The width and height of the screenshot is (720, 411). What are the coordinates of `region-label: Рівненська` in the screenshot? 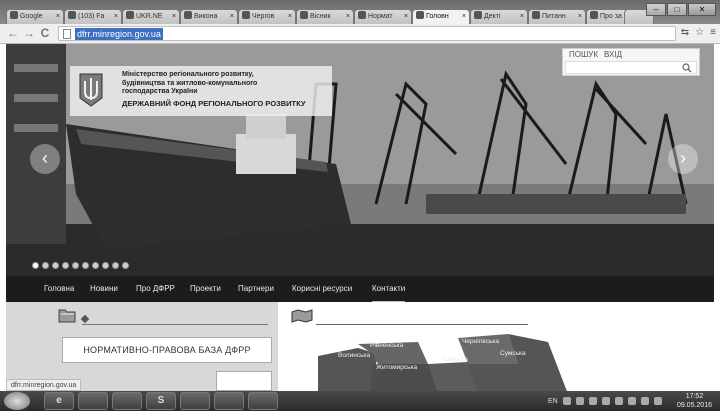 It's located at (387, 345).